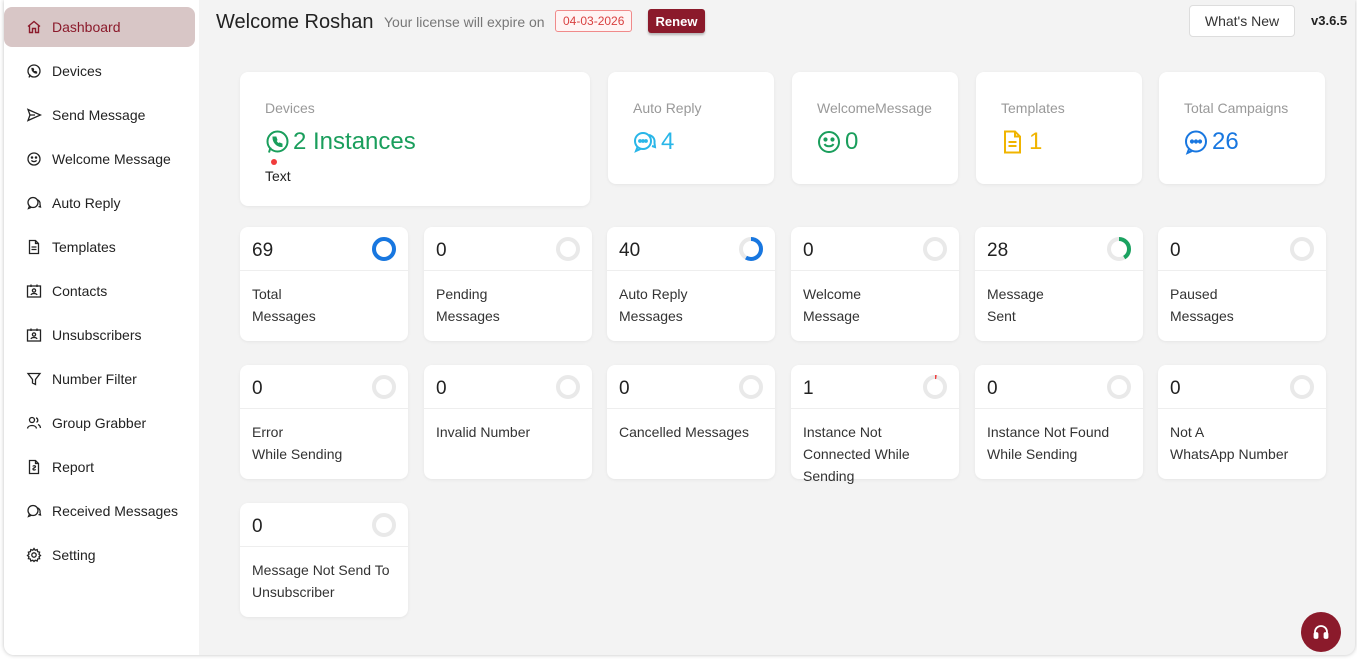 This screenshot has height=659, width=1357. I want to click on summary-subtext: Text, so click(278, 176).